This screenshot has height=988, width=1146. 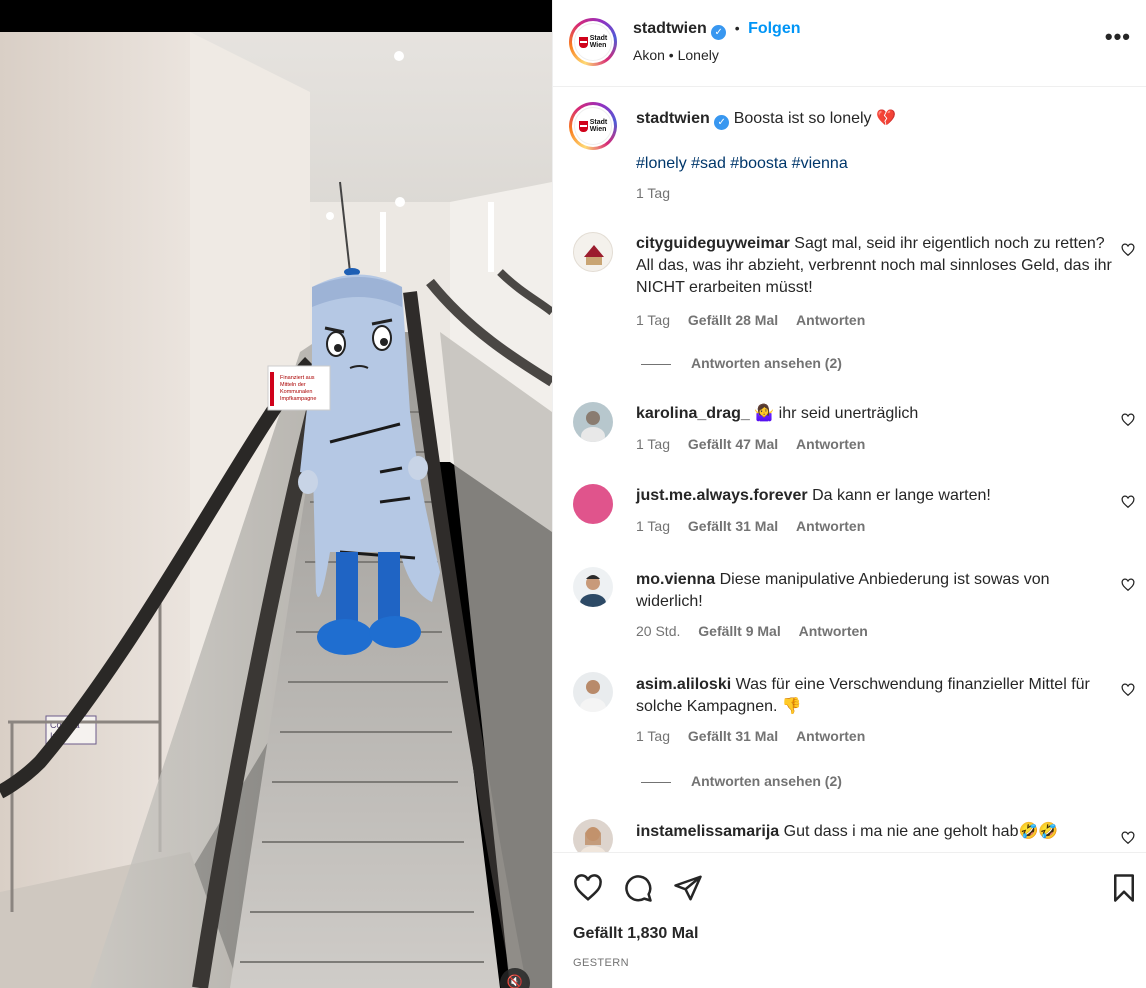 I want to click on author-avatar: Stadt Wien, so click(x=593, y=42).